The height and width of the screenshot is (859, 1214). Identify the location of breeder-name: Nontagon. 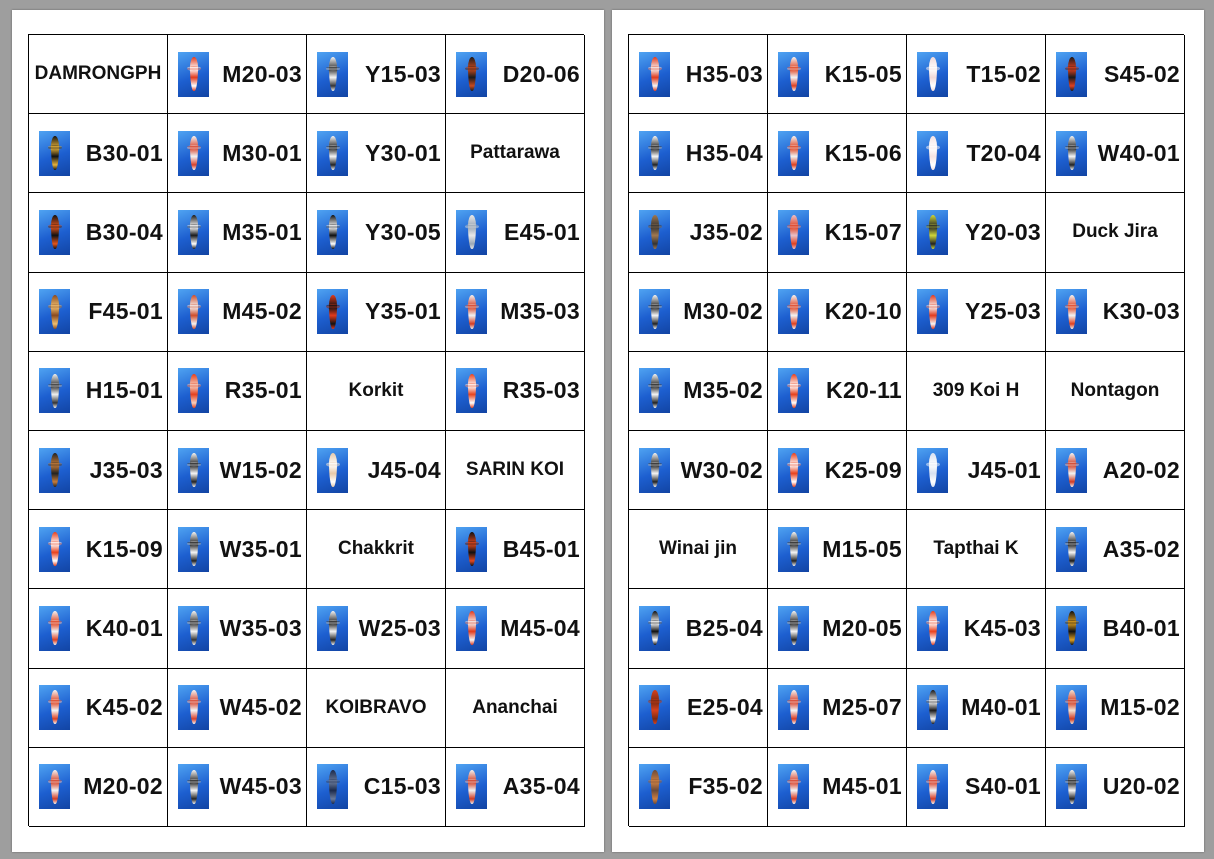
(1115, 390).